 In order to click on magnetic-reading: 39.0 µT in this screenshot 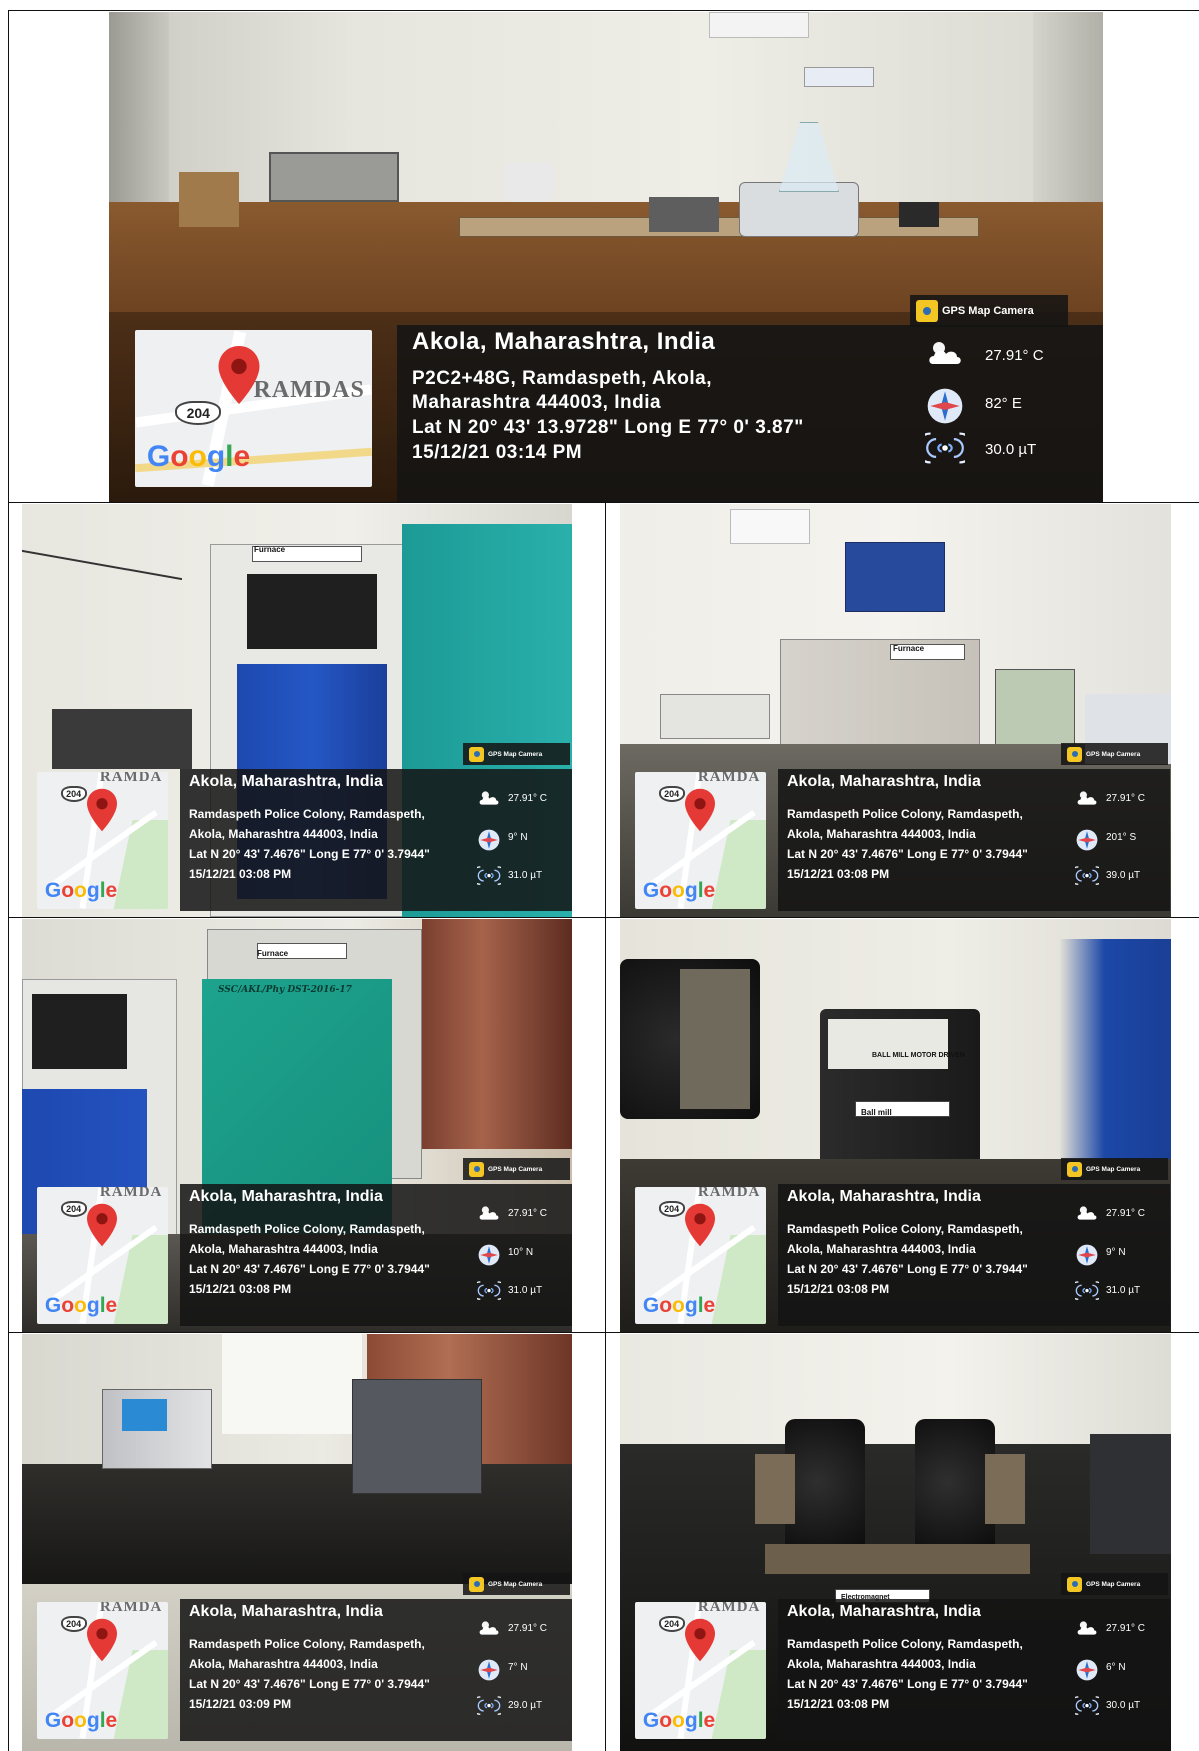, I will do `click(1123, 875)`.